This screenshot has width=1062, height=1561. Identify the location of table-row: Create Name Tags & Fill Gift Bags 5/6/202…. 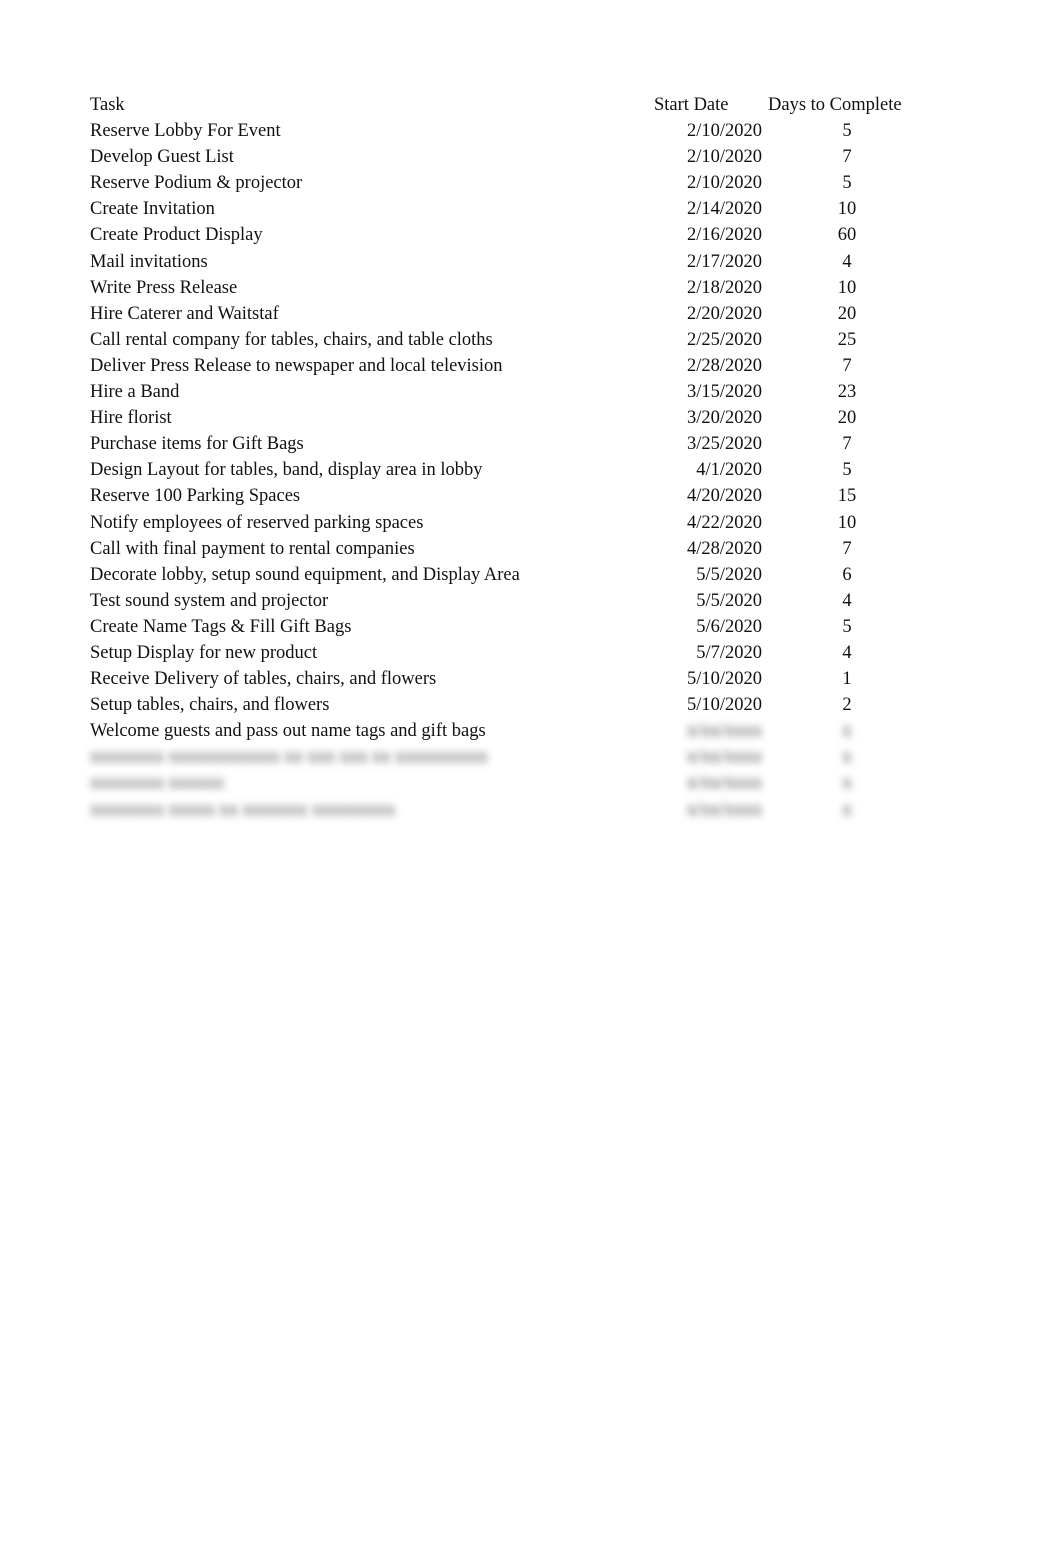
(510, 629).